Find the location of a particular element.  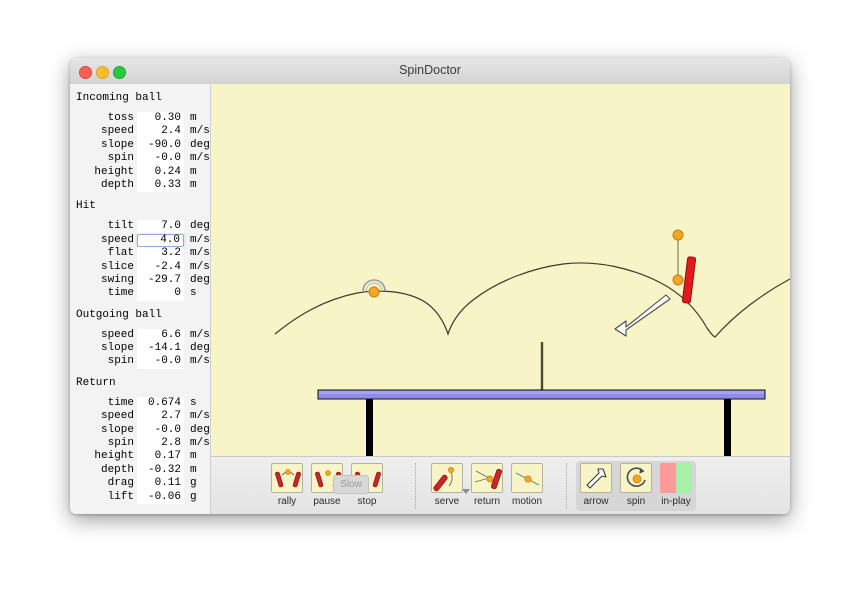

contact-ball-marker is located at coordinates (678, 280).